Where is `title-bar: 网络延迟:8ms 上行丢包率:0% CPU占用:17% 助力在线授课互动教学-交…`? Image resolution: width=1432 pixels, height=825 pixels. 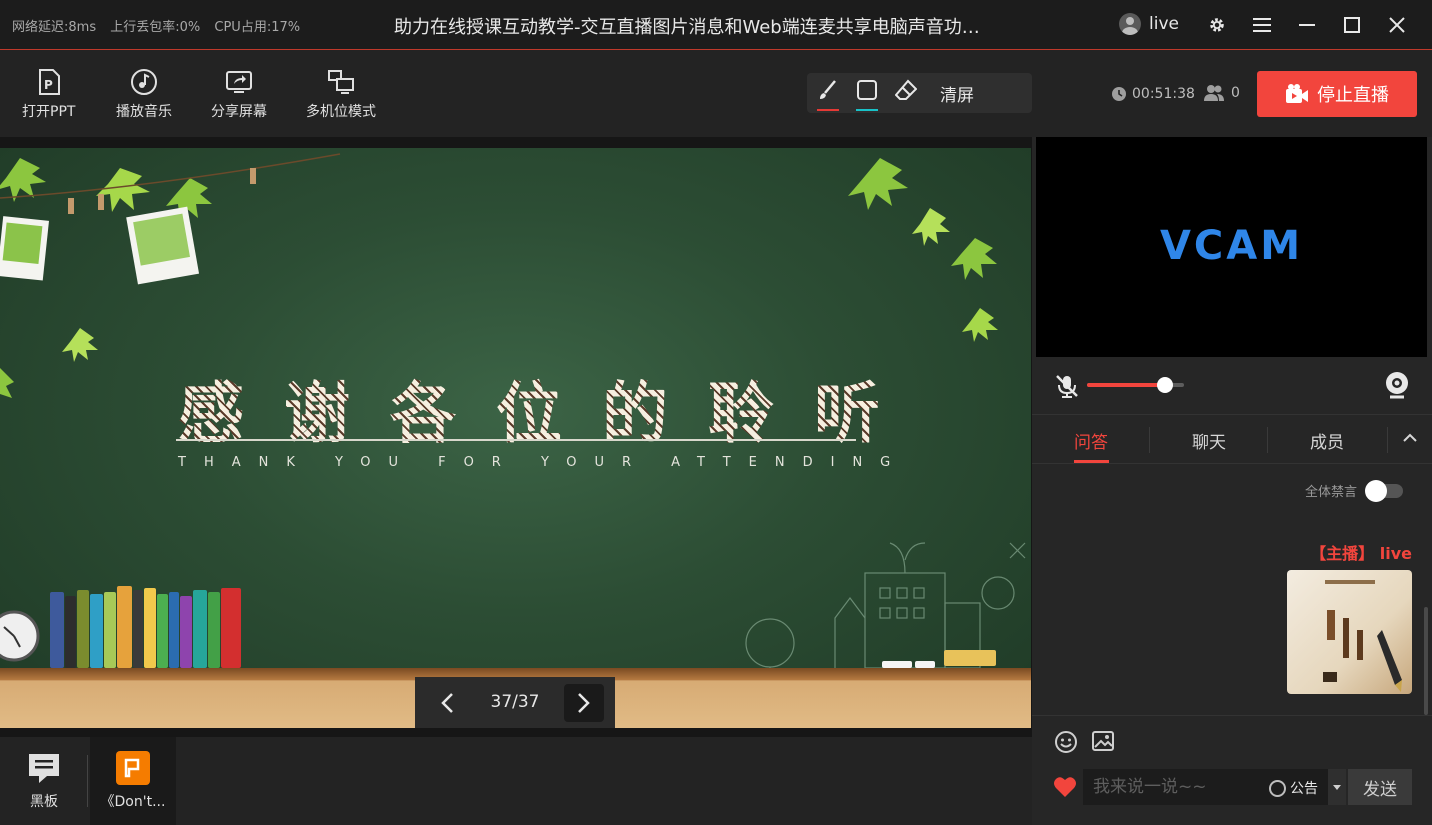 title-bar: 网络延迟:8ms 上行丢包率:0% CPU占用:17% 助力在线授课互动教学-交… is located at coordinates (716, 25).